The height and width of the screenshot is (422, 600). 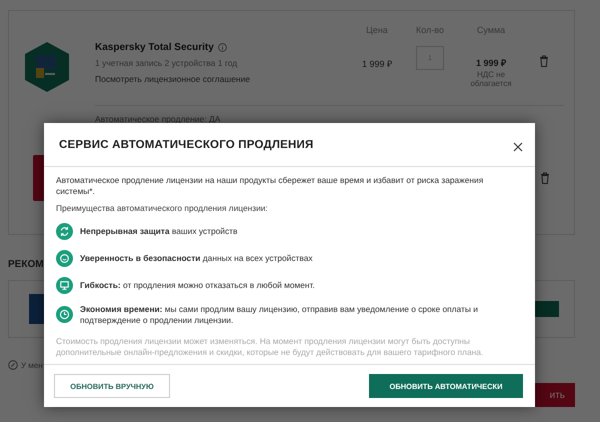 I want to click on info-icon, so click(x=222, y=47).